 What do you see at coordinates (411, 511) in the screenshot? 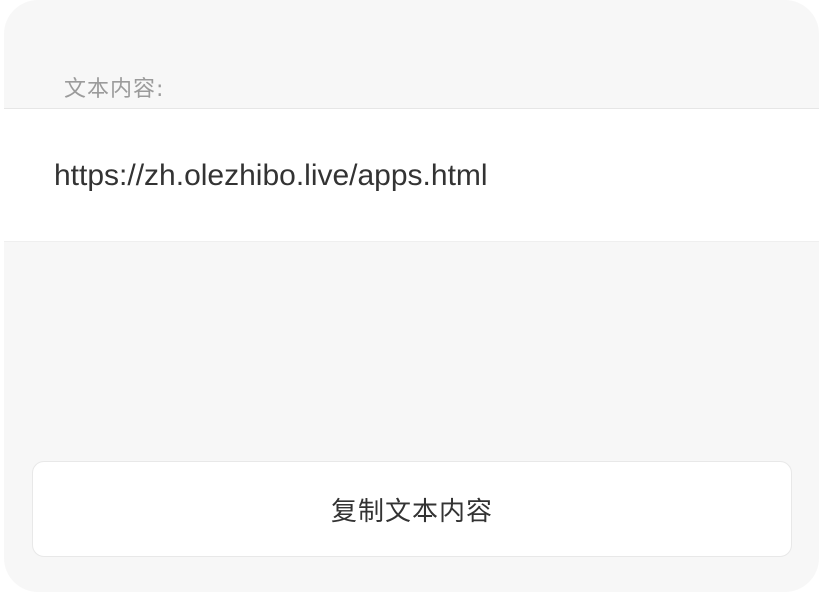
I see `copy-text-button-label: 复制文本内容` at bounding box center [411, 511].